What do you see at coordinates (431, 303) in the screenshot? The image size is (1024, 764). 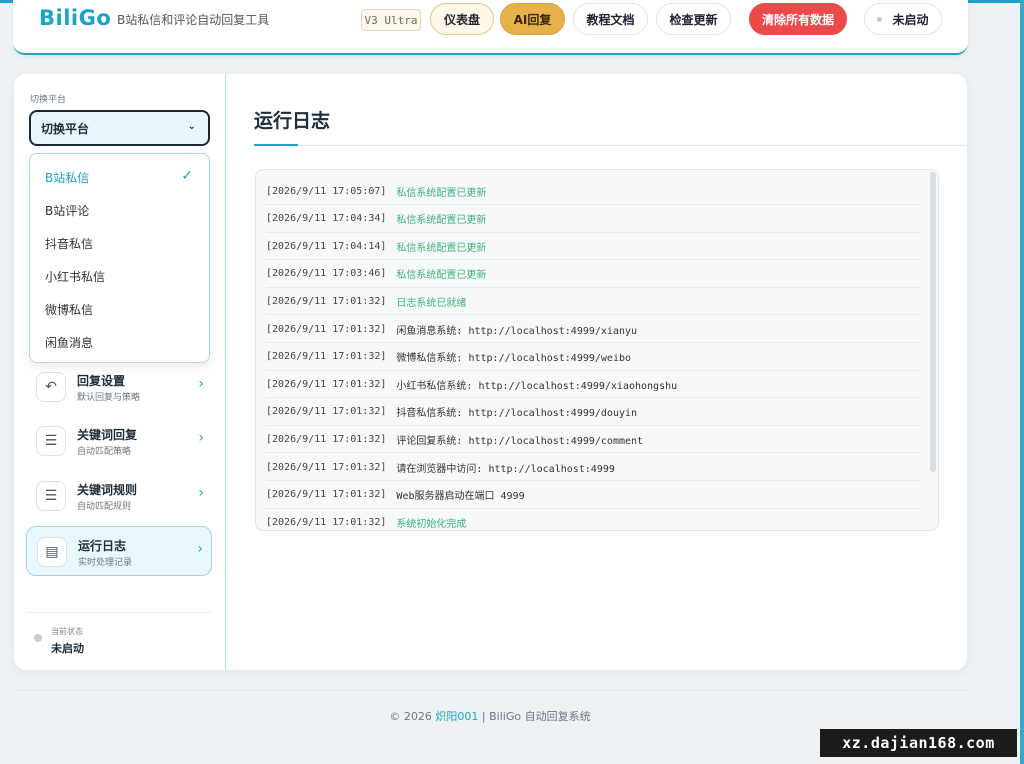 I see `log-message: 日志系统已就绪` at bounding box center [431, 303].